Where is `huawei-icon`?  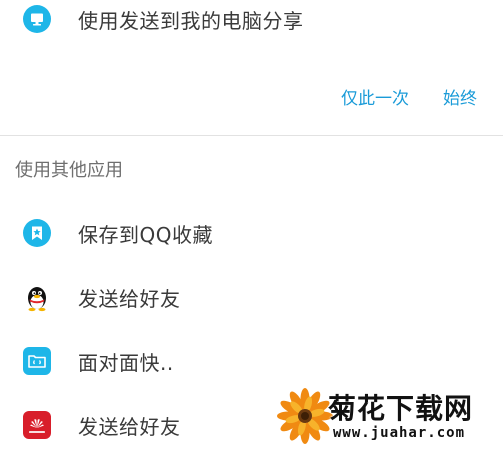 huawei-icon is located at coordinates (37, 425).